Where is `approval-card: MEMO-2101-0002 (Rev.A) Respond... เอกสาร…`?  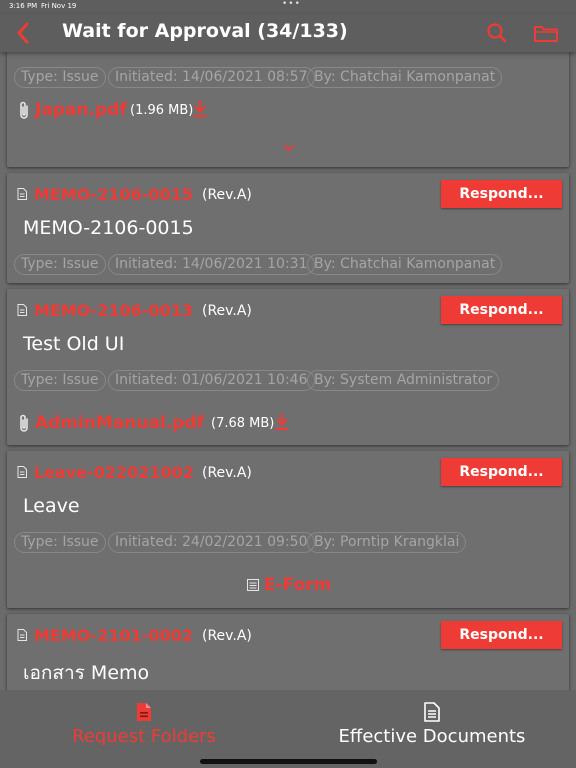 approval-card: MEMO-2101-0002 (Rev.A) Respond... เอกสาร… is located at coordinates (288, 652).